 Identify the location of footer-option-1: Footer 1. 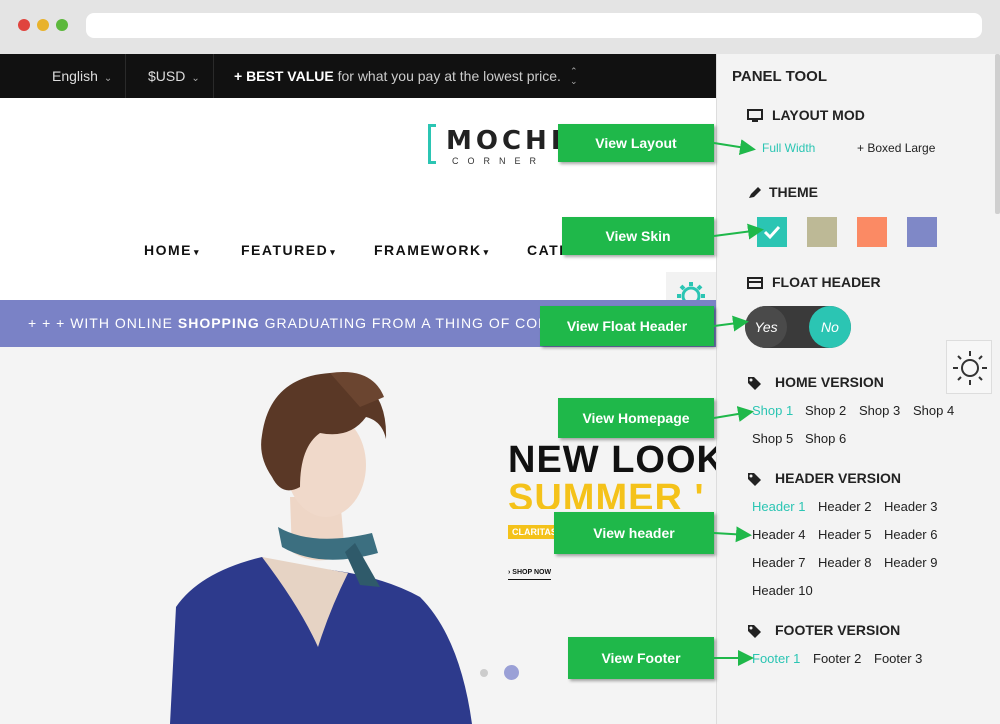
(776, 658).